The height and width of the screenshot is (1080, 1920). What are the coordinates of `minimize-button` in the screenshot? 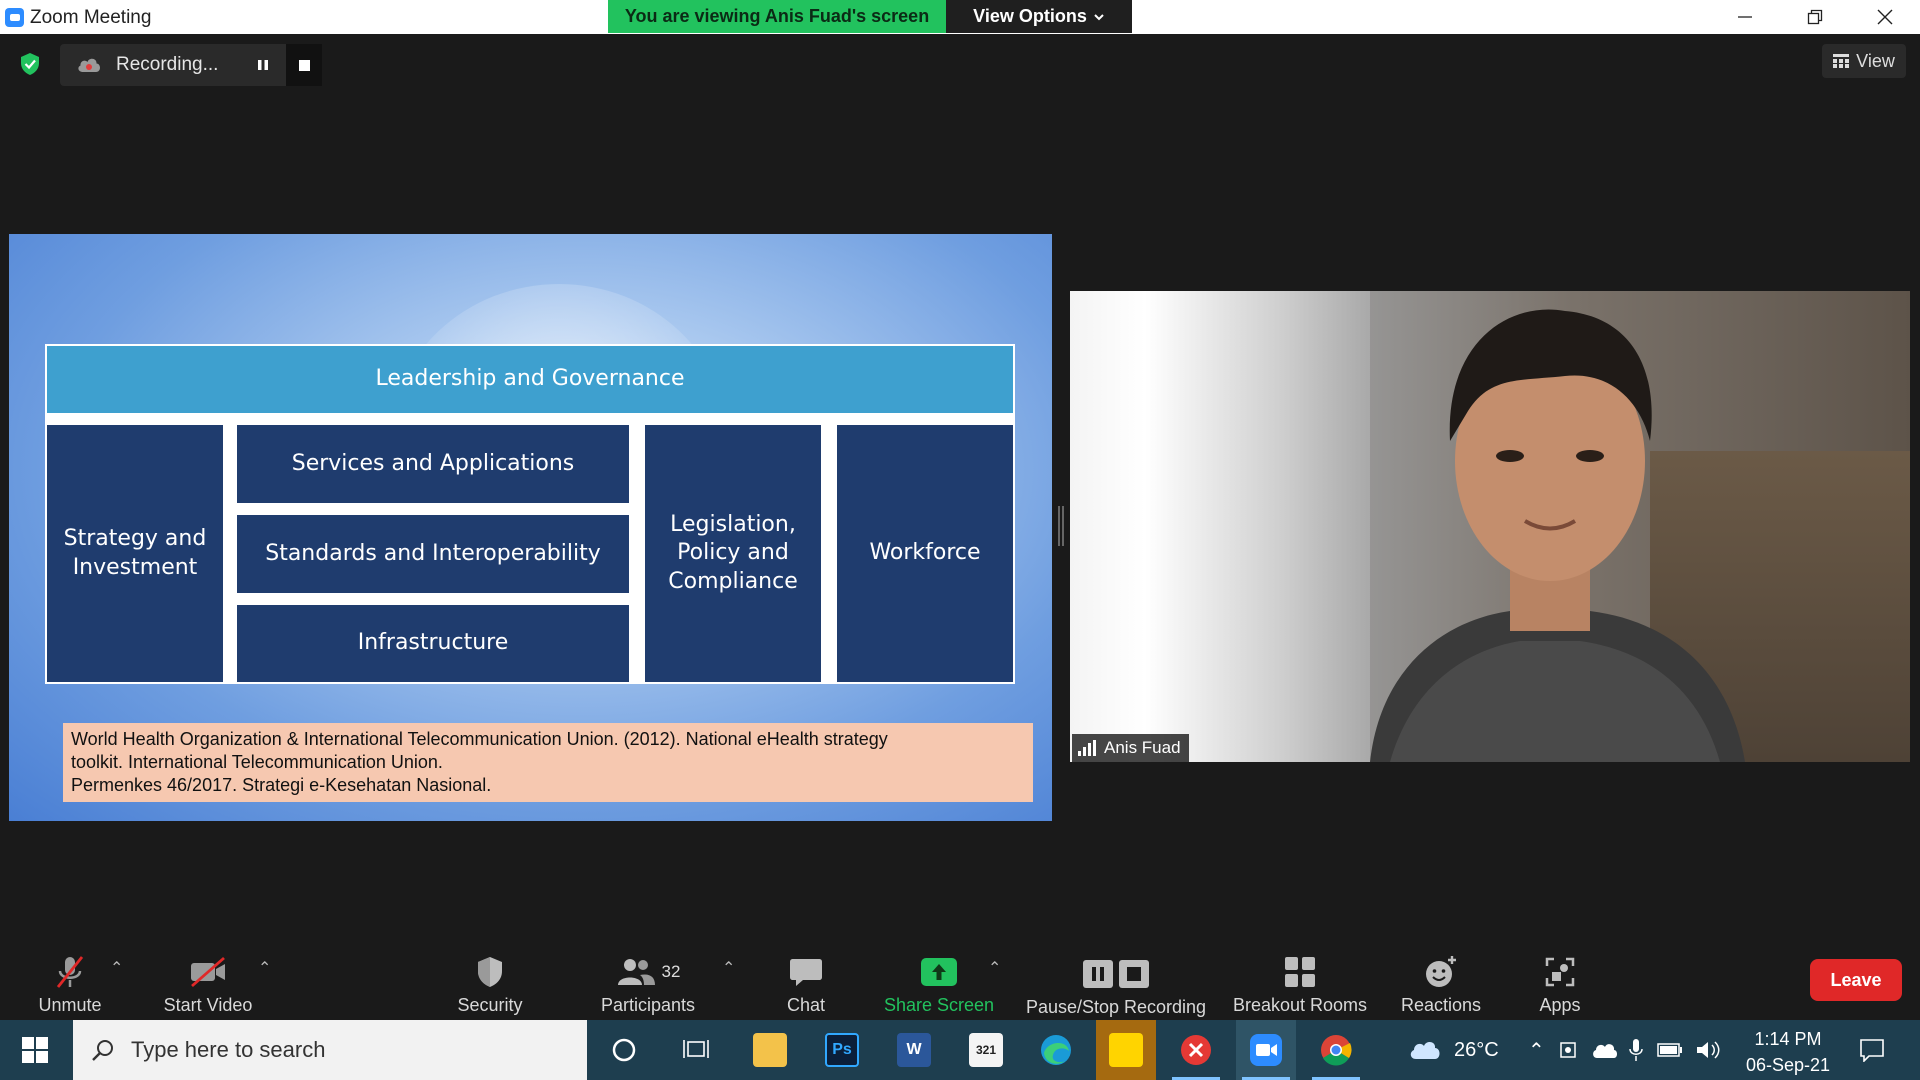 It's located at (1745, 17).